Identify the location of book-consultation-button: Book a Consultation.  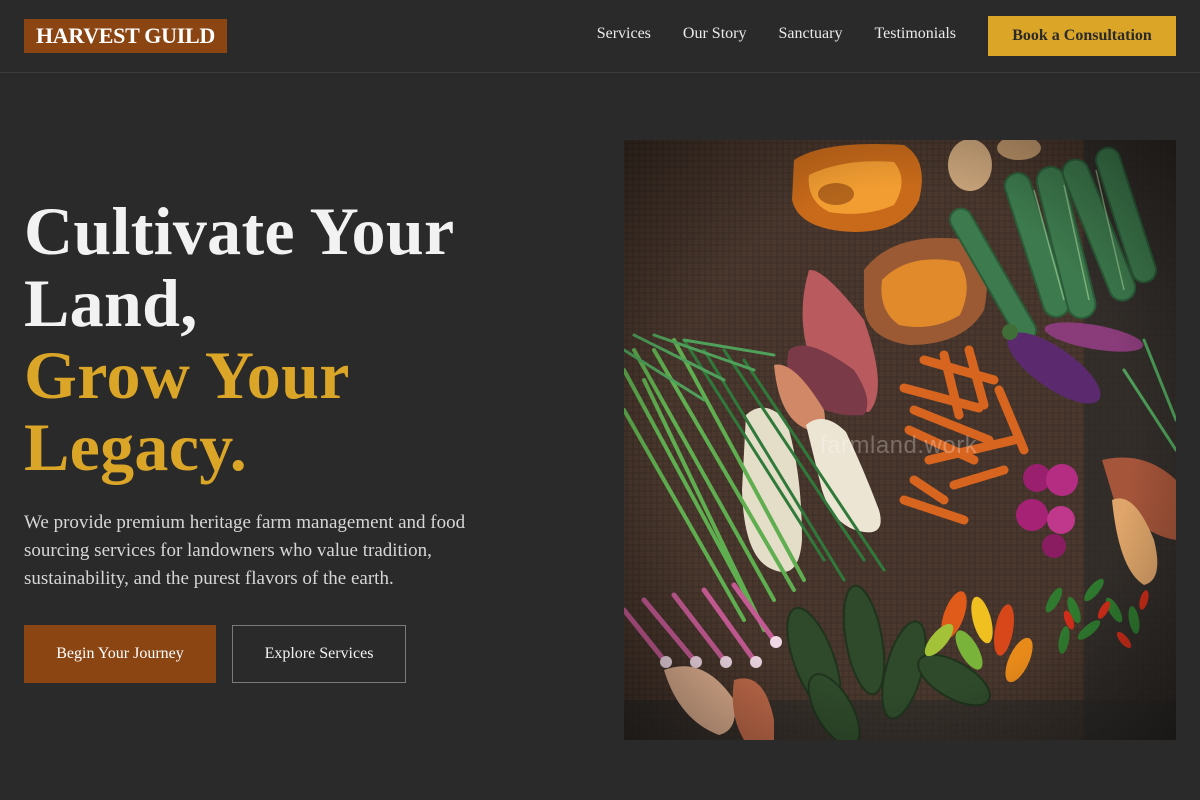
(1082, 36).